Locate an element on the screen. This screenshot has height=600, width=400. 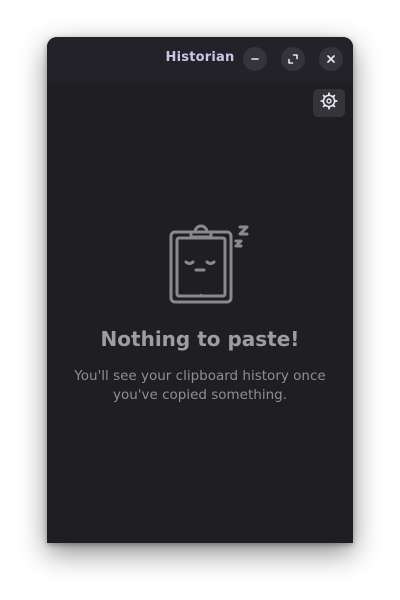
maximize-button is located at coordinates (293, 59).